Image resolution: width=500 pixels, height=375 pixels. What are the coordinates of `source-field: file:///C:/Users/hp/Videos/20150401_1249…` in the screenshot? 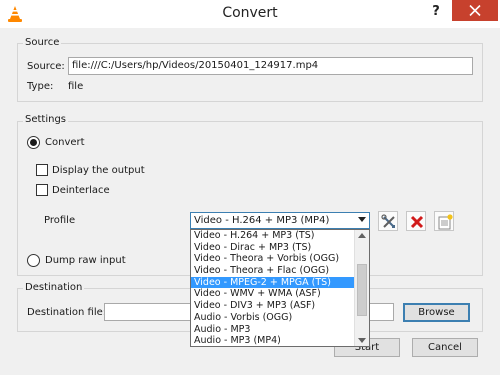 It's located at (270, 66).